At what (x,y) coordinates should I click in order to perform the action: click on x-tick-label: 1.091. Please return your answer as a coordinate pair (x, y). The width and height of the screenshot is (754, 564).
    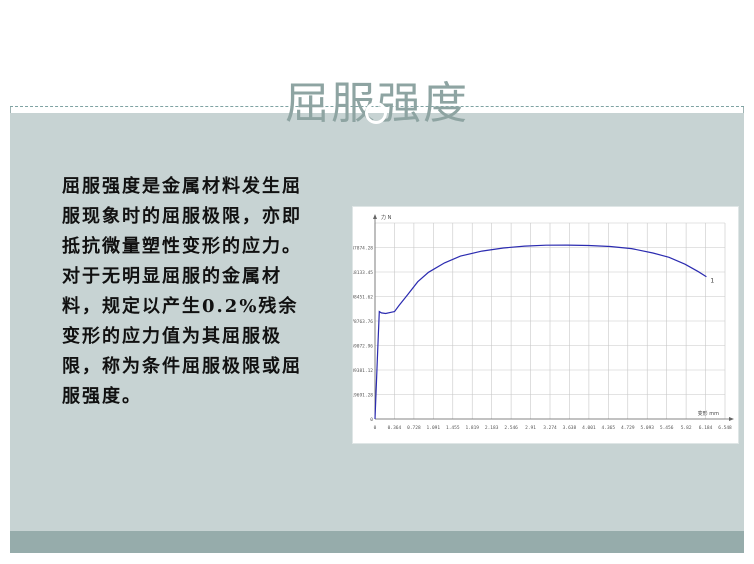
    Looking at the image, I should click on (434, 428).